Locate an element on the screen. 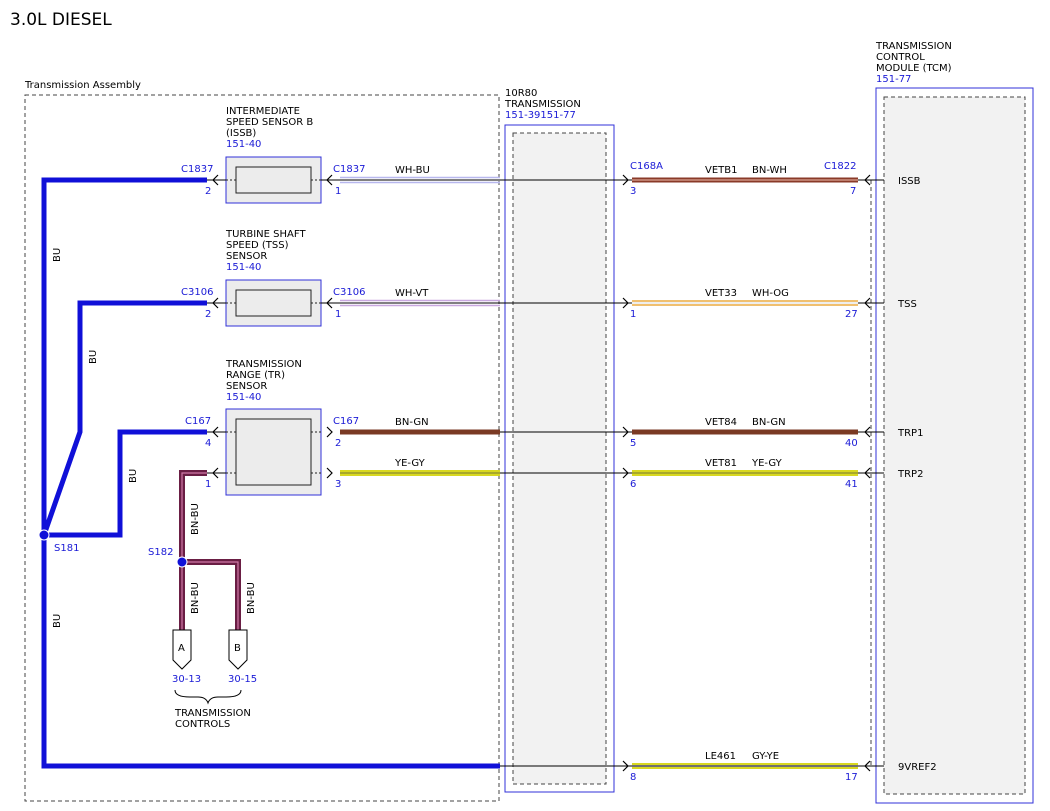 The height and width of the screenshot is (811, 1050). pin-tcm-41: 41 is located at coordinates (851, 484).